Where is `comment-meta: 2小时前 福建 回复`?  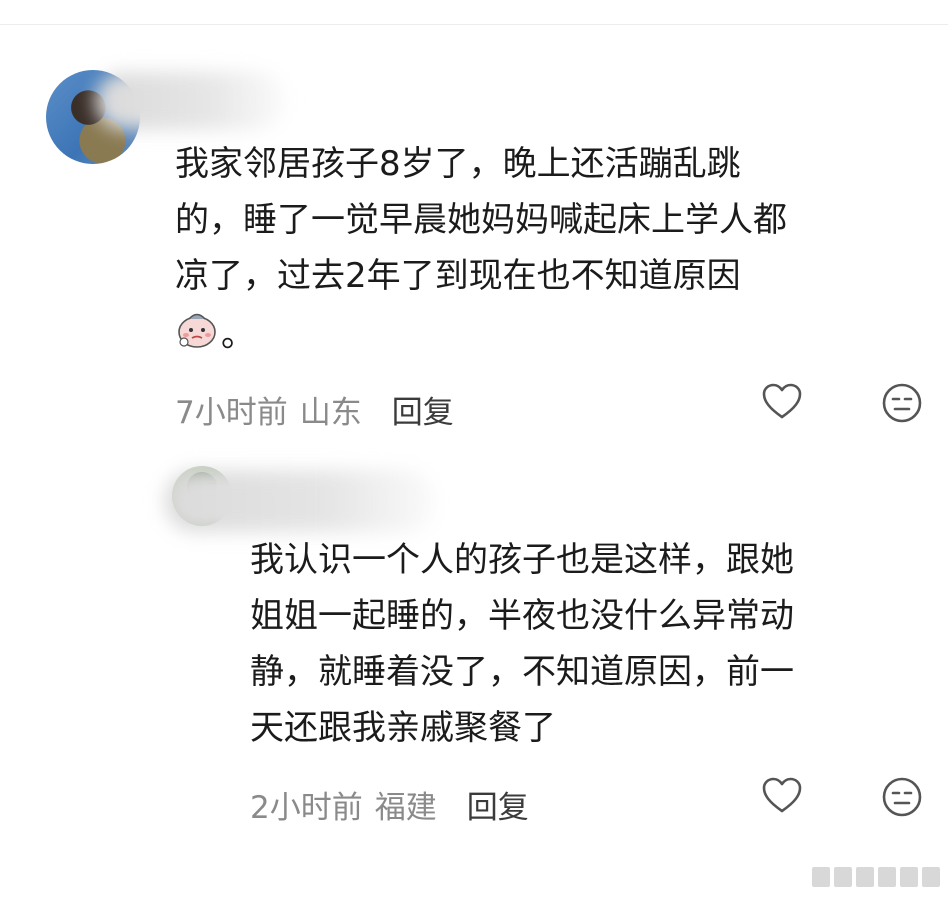 comment-meta: 2小时前 福建 回复 is located at coordinates (389, 804).